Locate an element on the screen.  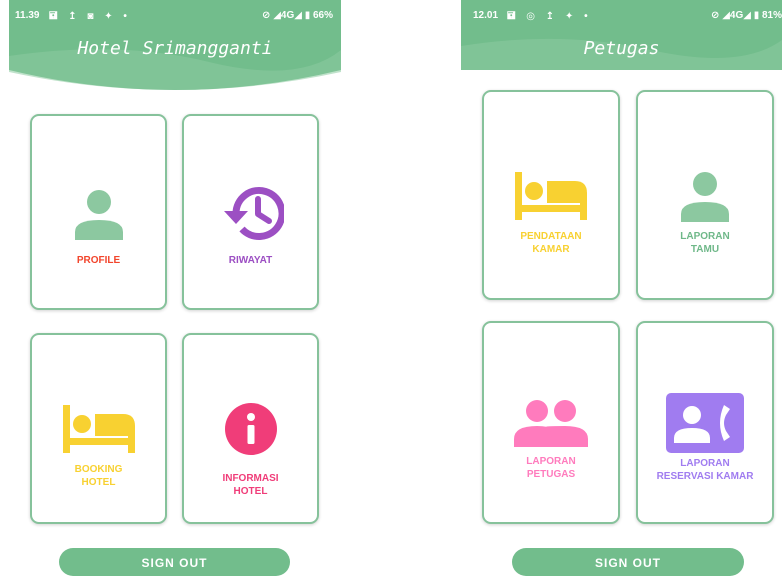
pendataan-kamar-card: PENDATAAN KAMAR is located at coordinates (551, 195).